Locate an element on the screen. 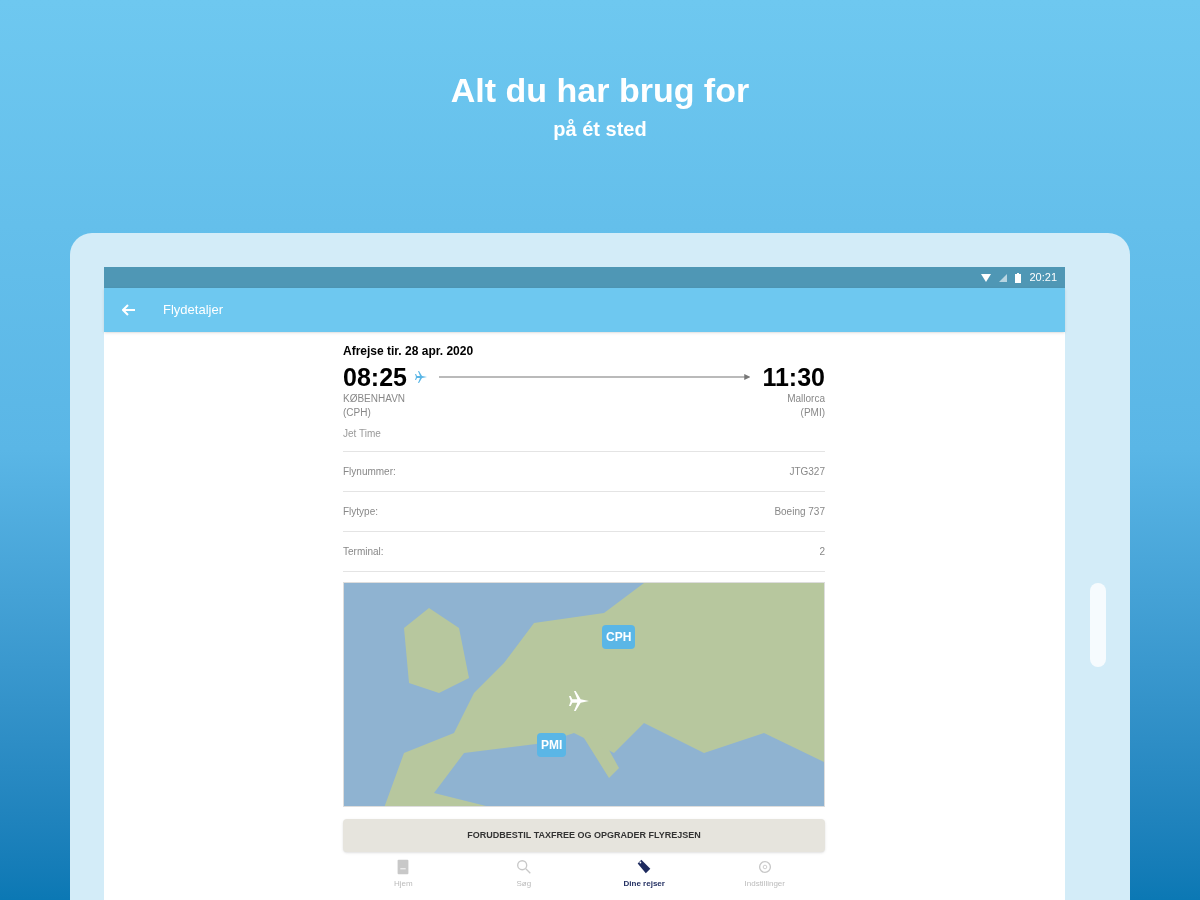 This screenshot has width=1200, height=900. detail-value: 2 is located at coordinates (822, 552).